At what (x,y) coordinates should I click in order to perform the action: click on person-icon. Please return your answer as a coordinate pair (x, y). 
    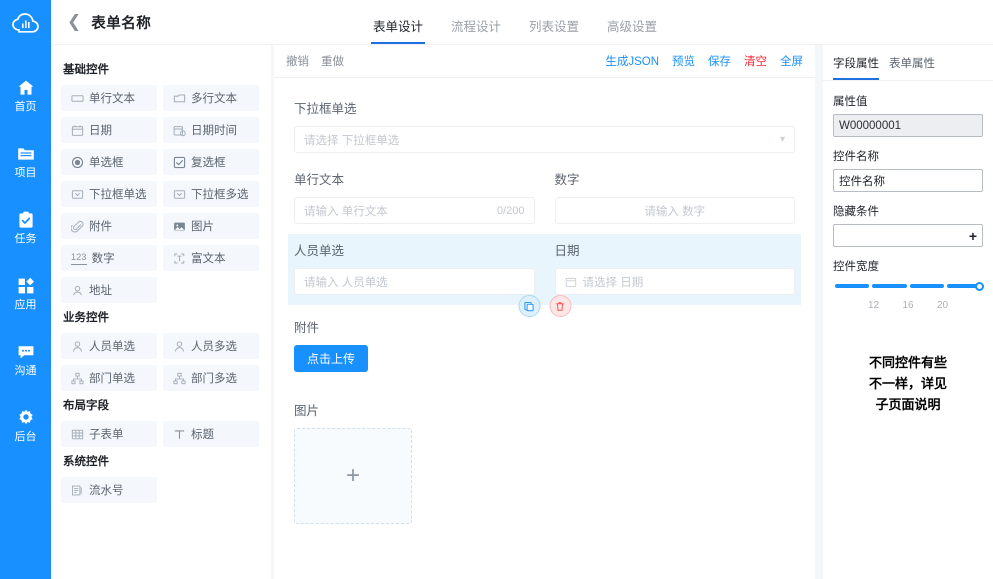
    Looking at the image, I should click on (179, 346).